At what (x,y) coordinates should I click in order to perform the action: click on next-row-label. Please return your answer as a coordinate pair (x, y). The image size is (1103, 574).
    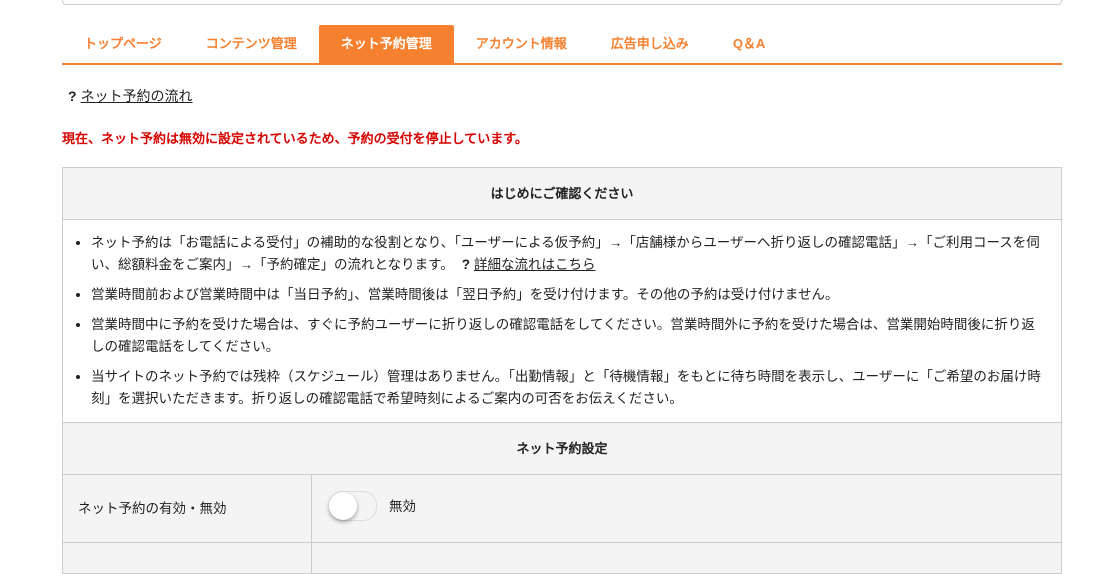
    Looking at the image, I should click on (187, 558).